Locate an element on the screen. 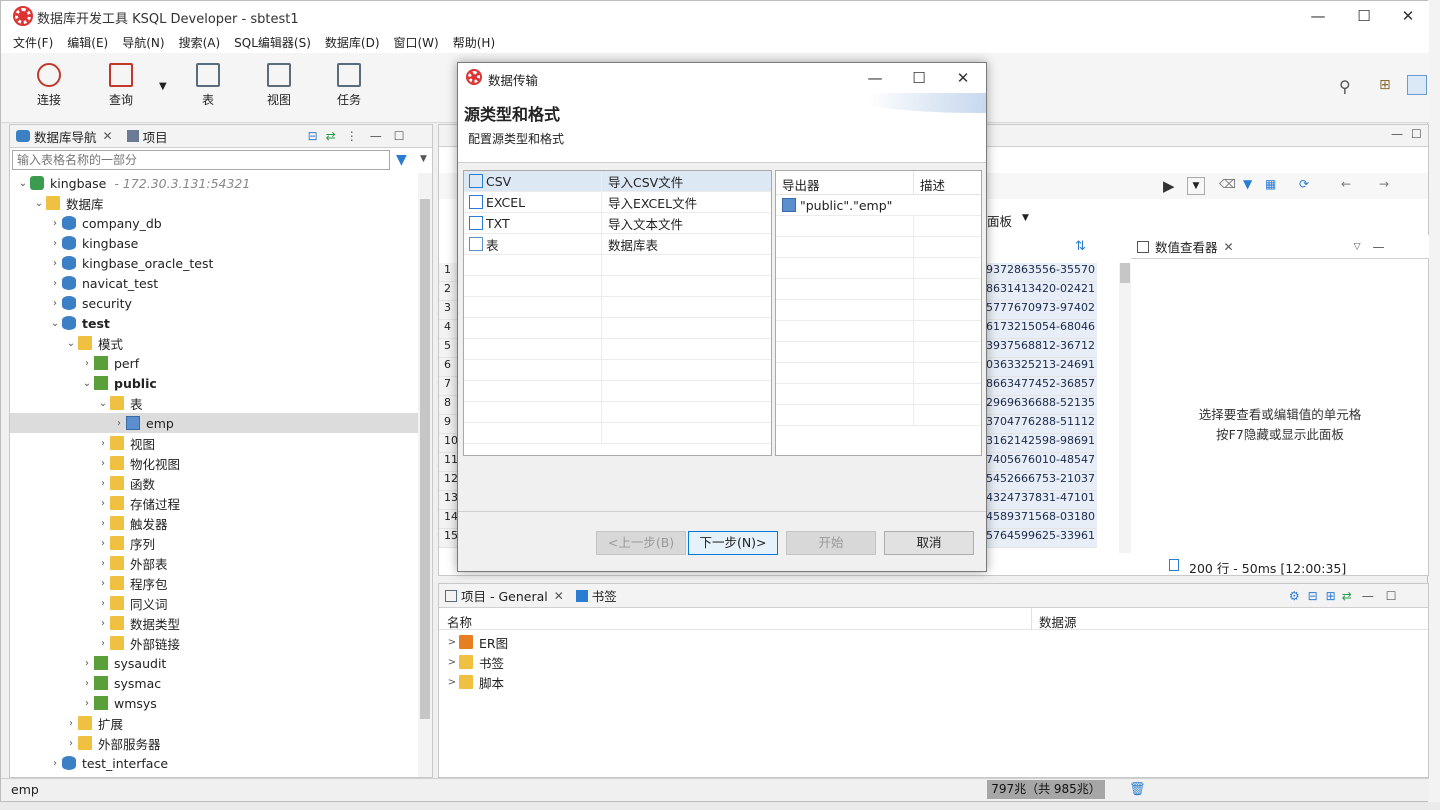  exporter-row: "public"."emp" is located at coordinates (878, 205).